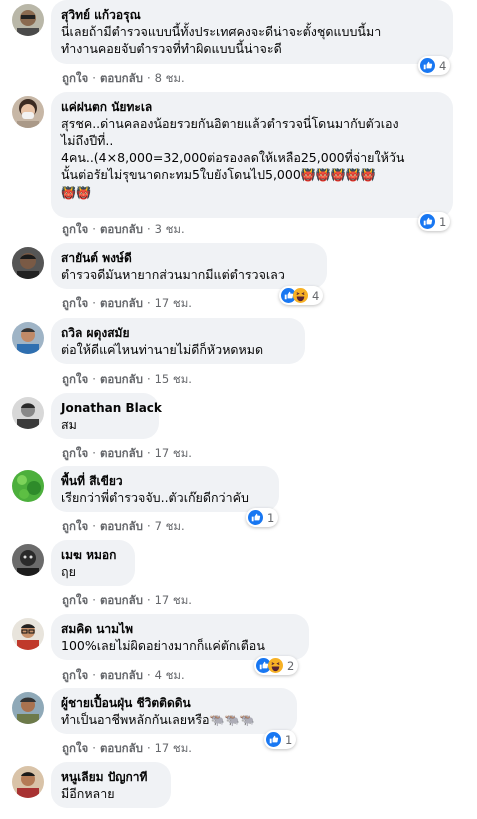 The height and width of the screenshot is (819, 477). Describe the element at coordinates (164, 481) in the screenshot. I see `comment-author: พื้นที่ สีเขียว` at that location.